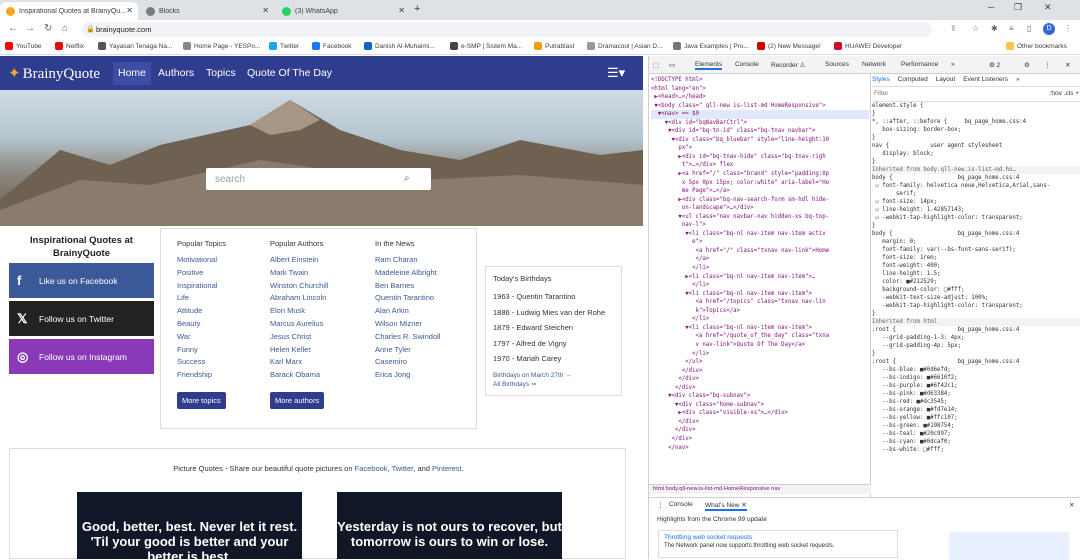 This screenshot has height=560, width=1080. What do you see at coordinates (881, 94) in the screenshot?
I see `styles-filter-input: Filter` at bounding box center [881, 94].